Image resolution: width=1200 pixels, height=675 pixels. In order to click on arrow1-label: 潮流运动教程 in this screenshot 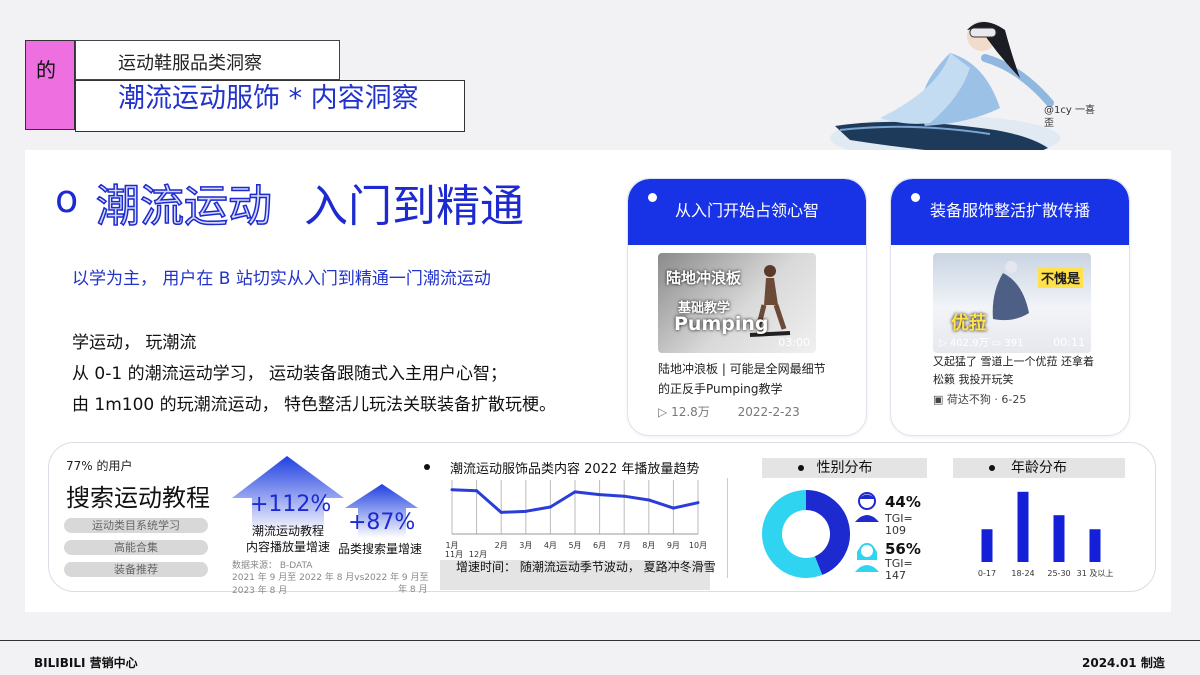, I will do `click(288, 531)`.